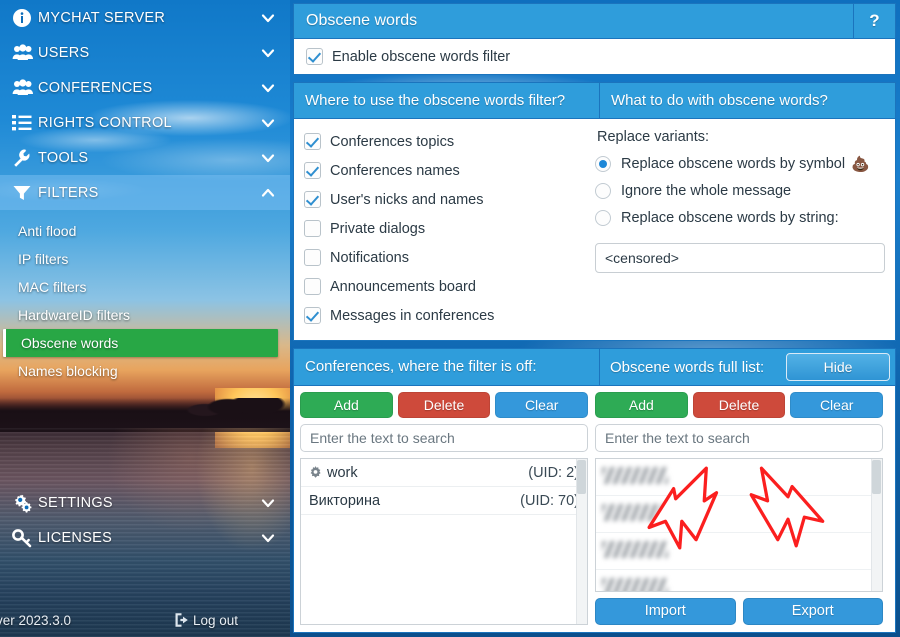 The image size is (900, 637). What do you see at coordinates (345, 500) in the screenshot?
I see `list-item-name: Викторина` at bounding box center [345, 500].